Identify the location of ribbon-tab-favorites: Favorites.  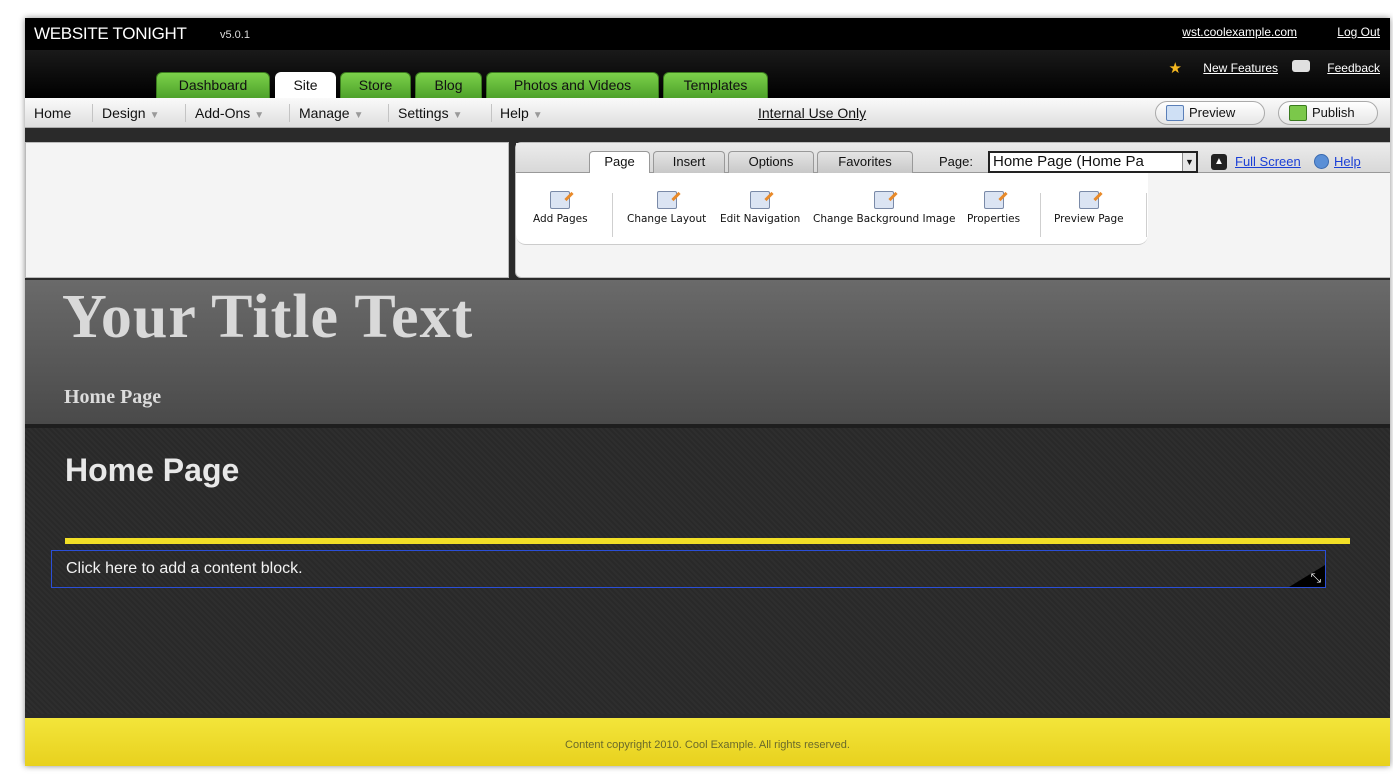
(865, 162).